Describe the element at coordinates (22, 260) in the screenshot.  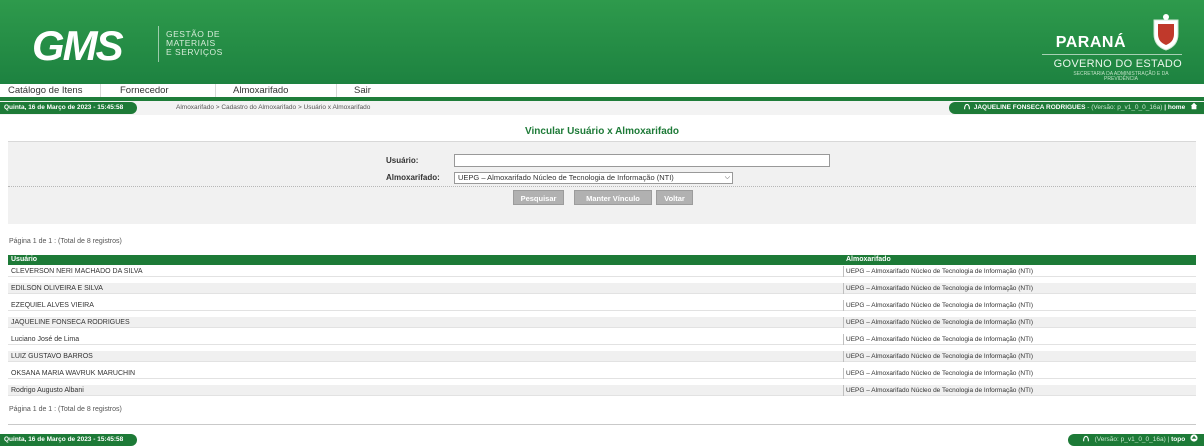
I see `column-header-usuario: Usuário` at that location.